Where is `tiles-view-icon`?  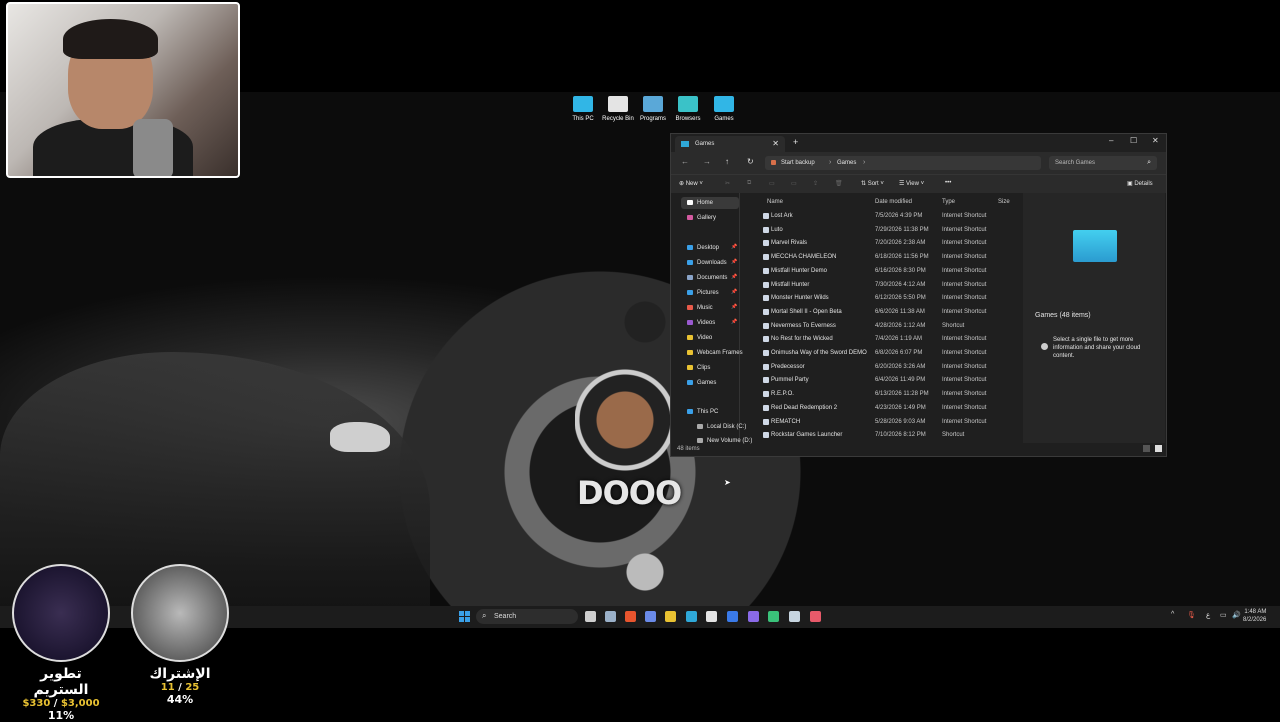
tiles-view-icon is located at coordinates (1158, 448).